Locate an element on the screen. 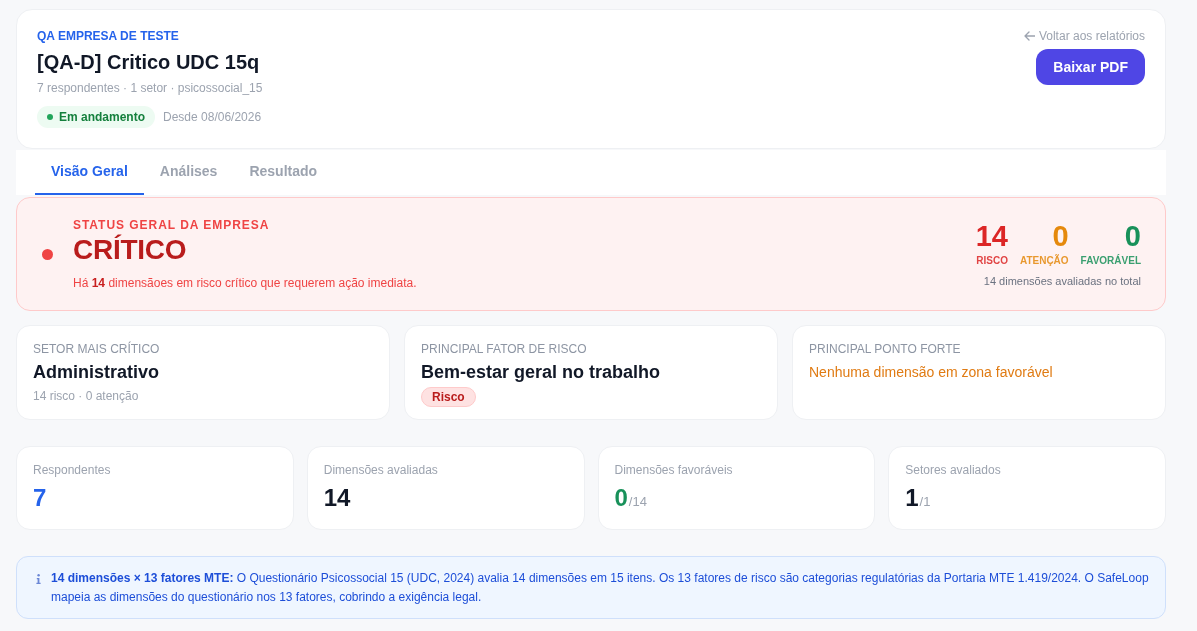  empty-message: Nenhuma dimensão em zona favorável is located at coordinates (931, 372).